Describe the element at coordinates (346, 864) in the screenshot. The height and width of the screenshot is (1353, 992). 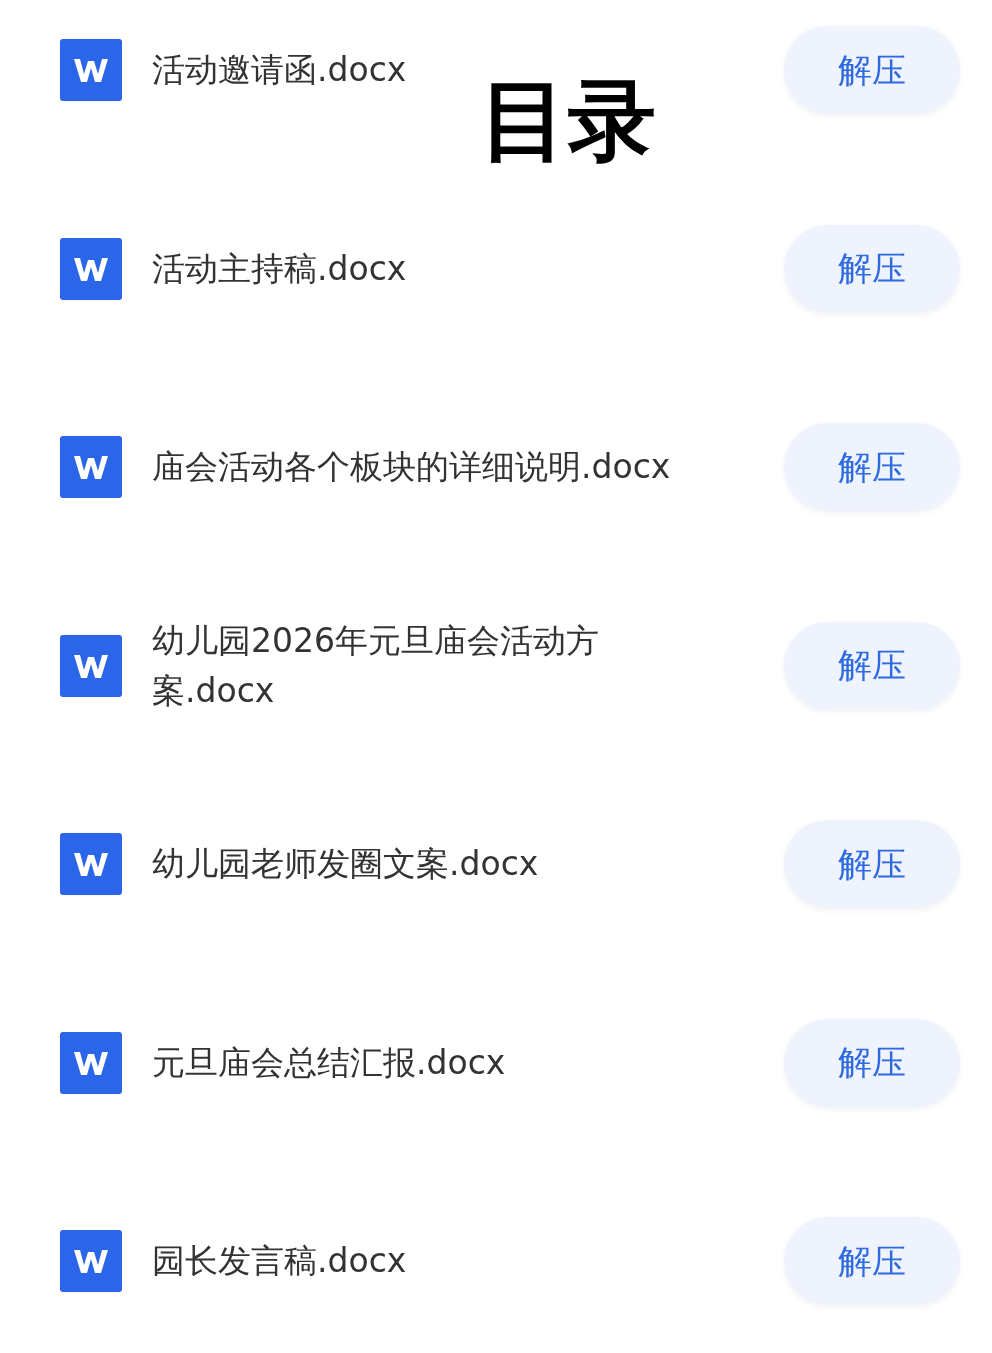
I see `file-name: 幼儿园老师发圈文案.docx` at that location.